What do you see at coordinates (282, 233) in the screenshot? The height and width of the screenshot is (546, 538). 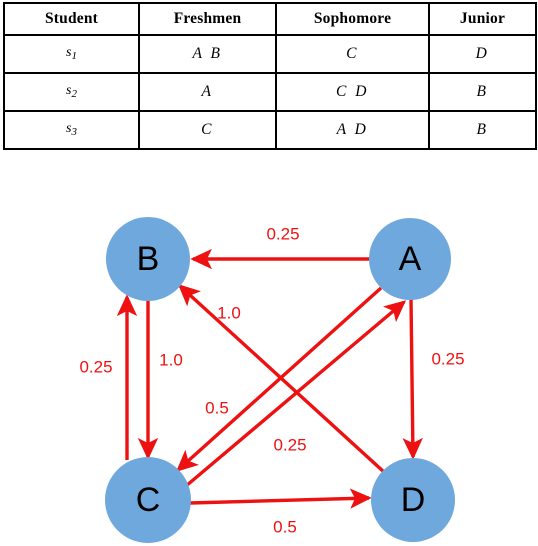 I see `edge-weight-A-to-B: 0.25` at bounding box center [282, 233].